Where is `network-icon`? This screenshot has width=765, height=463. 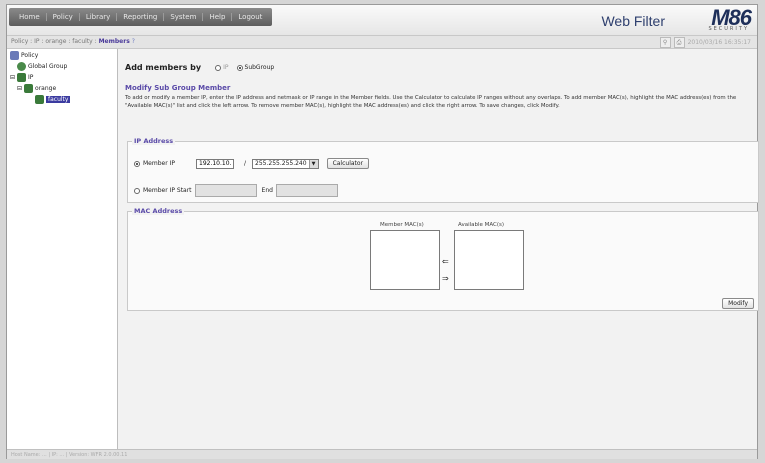
network-icon is located at coordinates (22, 77).